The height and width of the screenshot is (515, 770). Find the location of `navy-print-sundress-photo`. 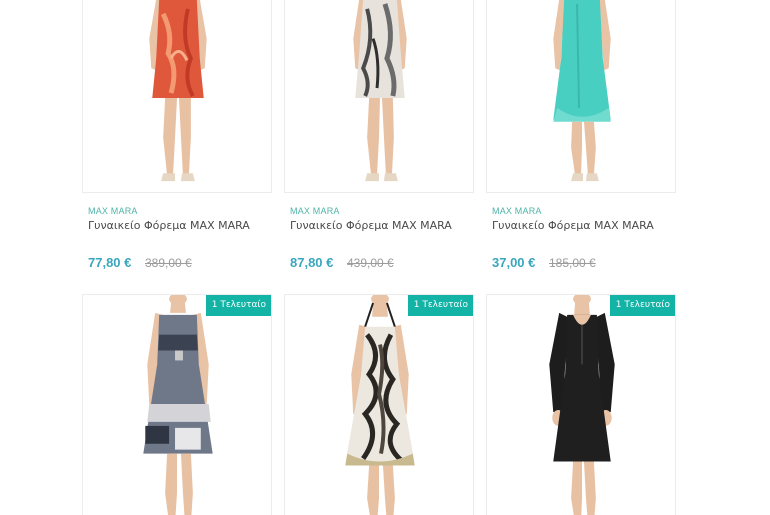

navy-print-sundress-photo is located at coordinates (178, 405).